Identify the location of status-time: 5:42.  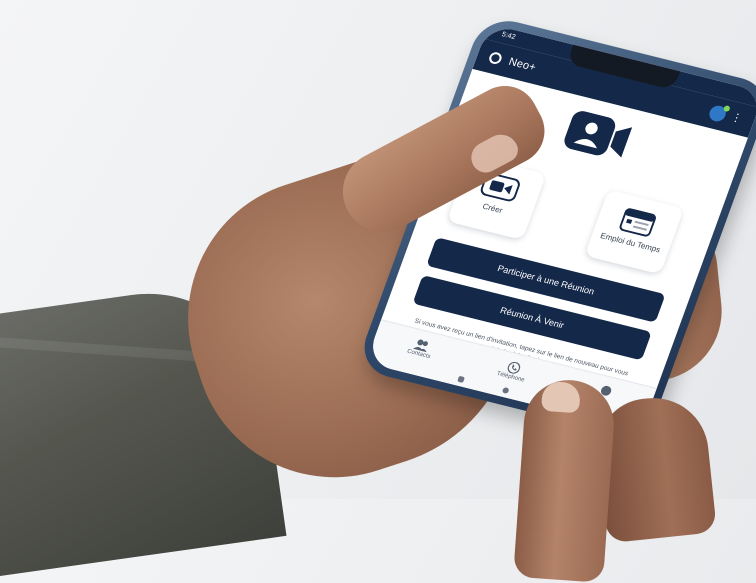
(508, 36).